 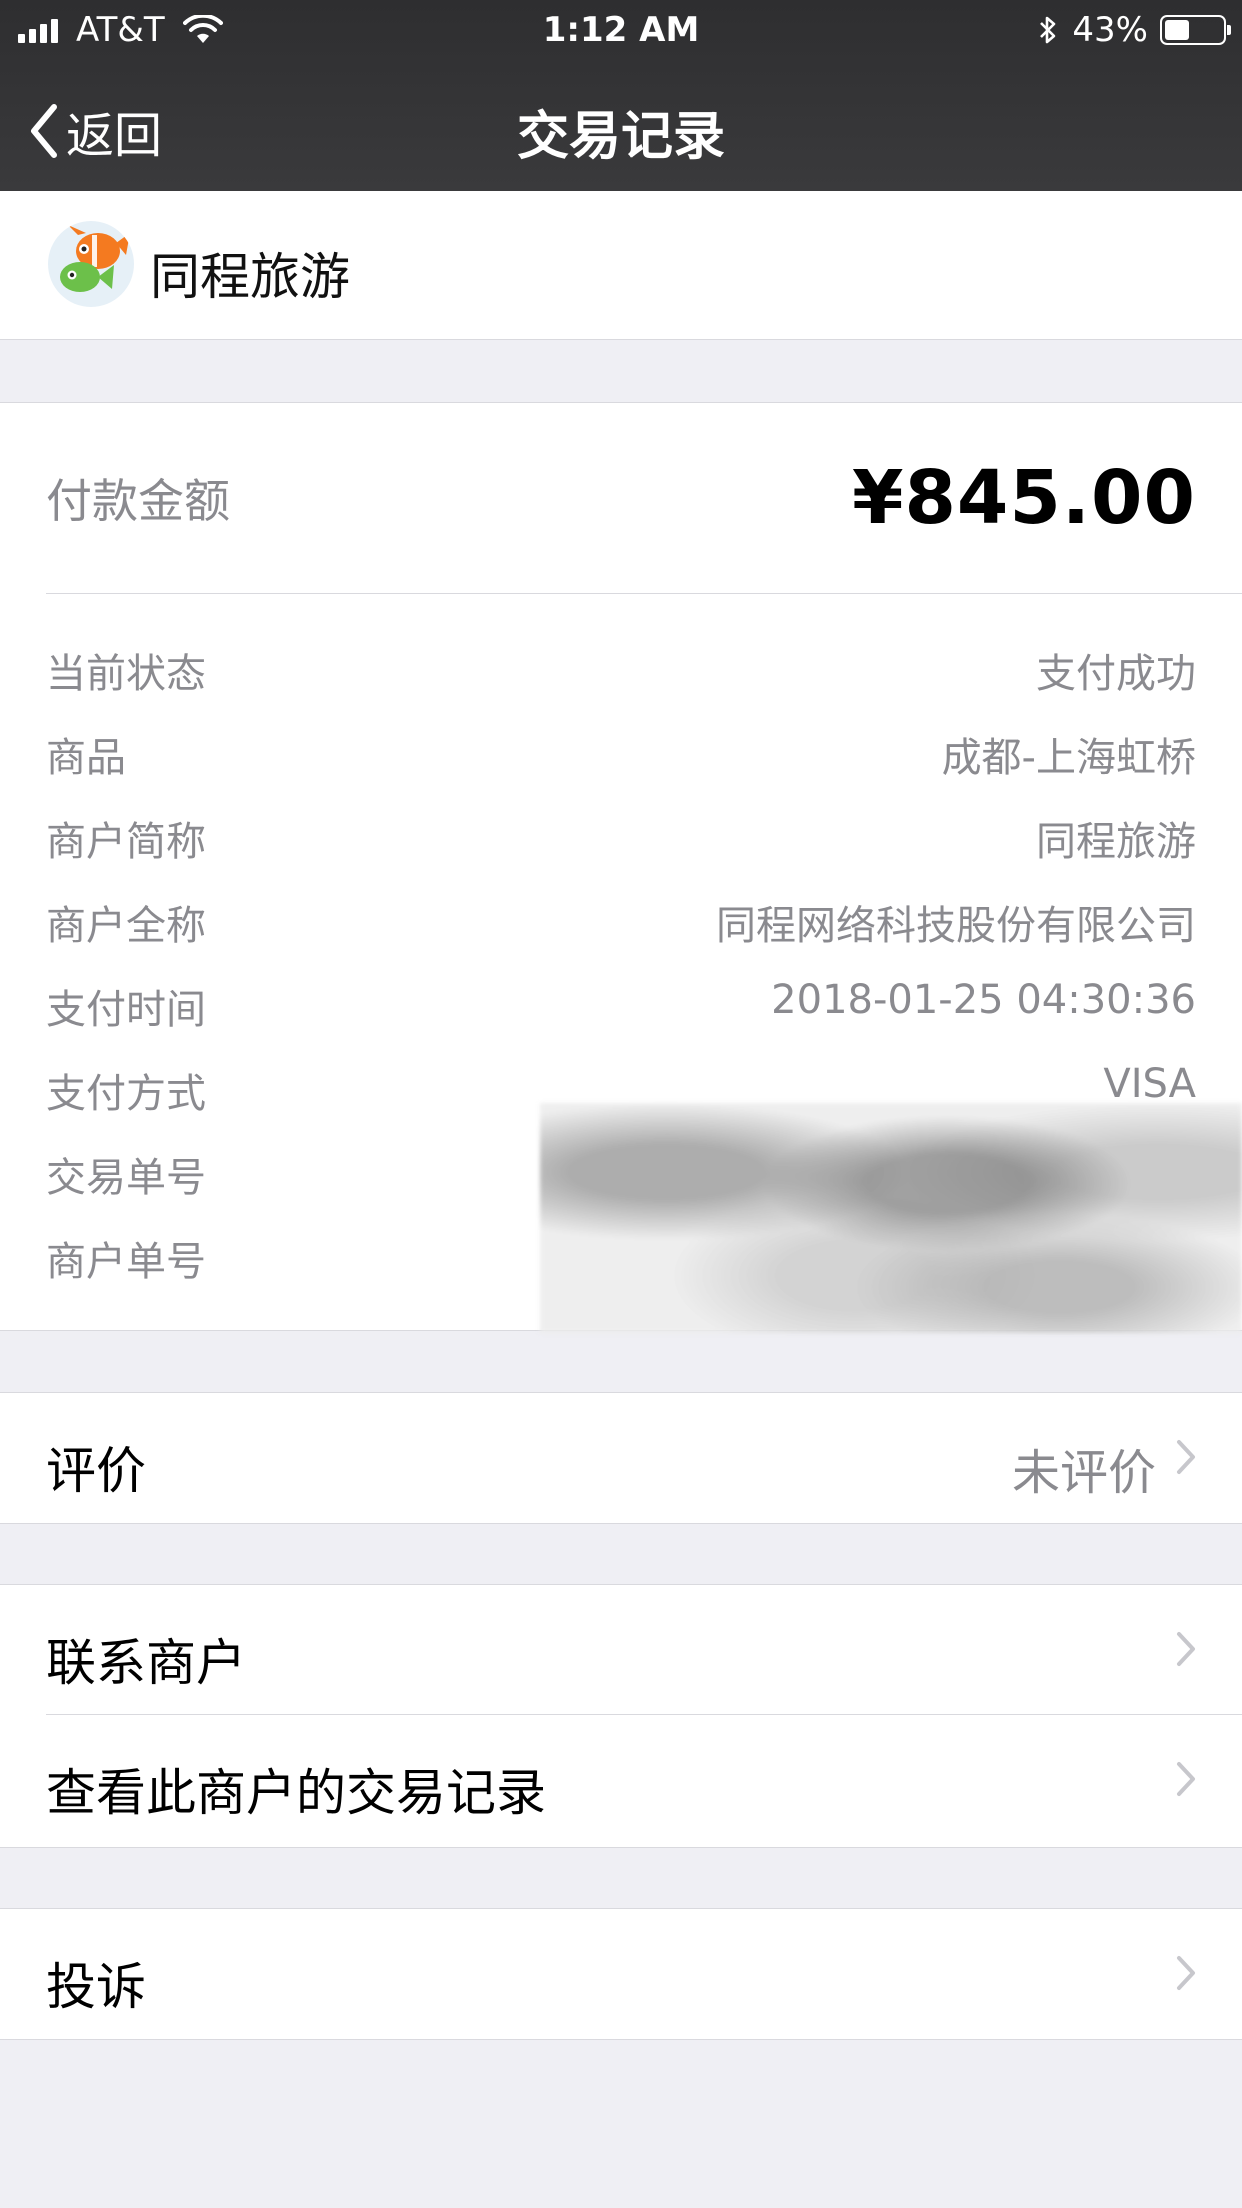 I want to click on top-bar: AT&T 1:12 AM 43% 返回 交易记录, so click(x=621, y=95).